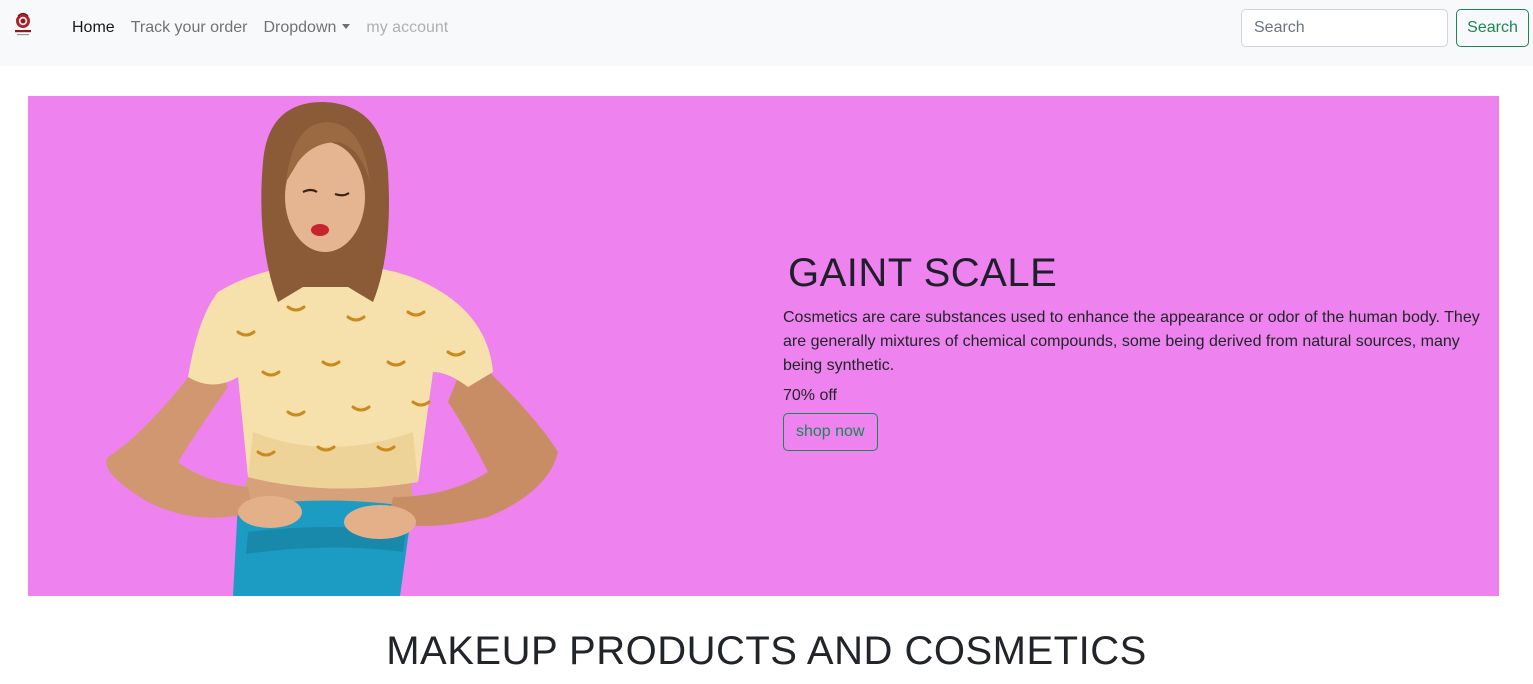 This screenshot has width=1533, height=684. What do you see at coordinates (407, 27) in the screenshot?
I see `nav-link-my-account: my account` at bounding box center [407, 27].